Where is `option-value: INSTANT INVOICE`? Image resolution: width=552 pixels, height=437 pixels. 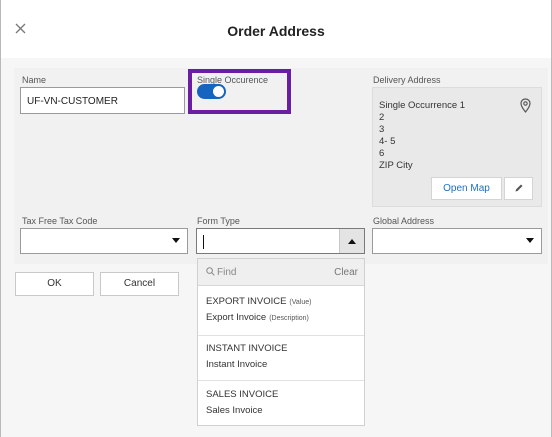
option-value: INSTANT INVOICE is located at coordinates (247, 348).